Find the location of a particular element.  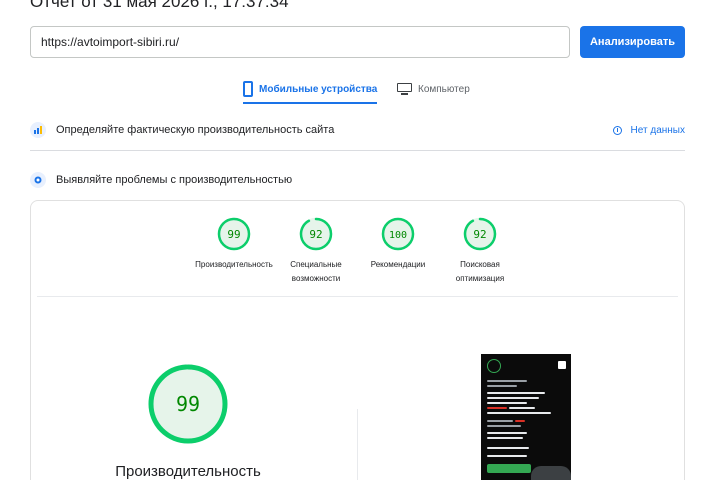

gauge-score: 100 is located at coordinates (398, 235).